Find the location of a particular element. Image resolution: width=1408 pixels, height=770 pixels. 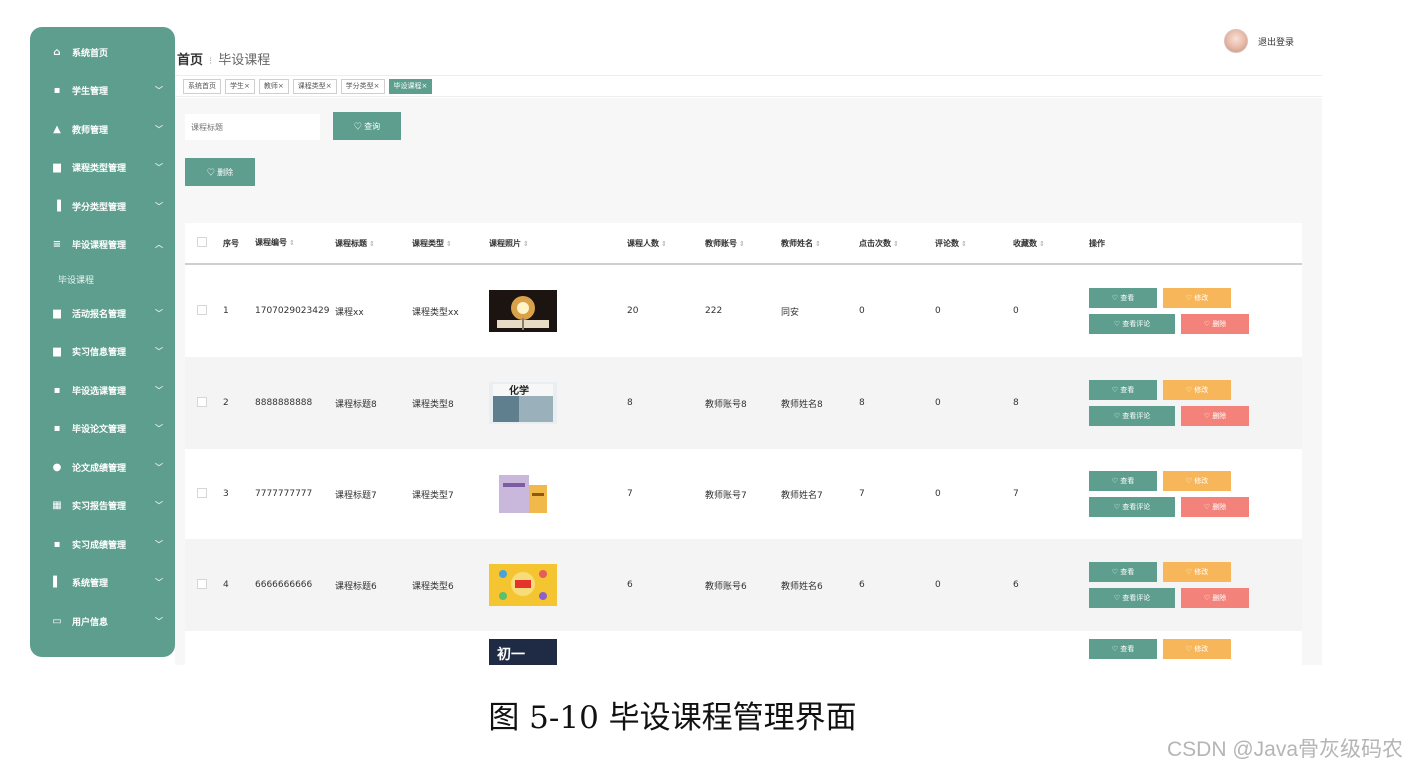

grid-icon: ▪ is located at coordinates (57, 429).